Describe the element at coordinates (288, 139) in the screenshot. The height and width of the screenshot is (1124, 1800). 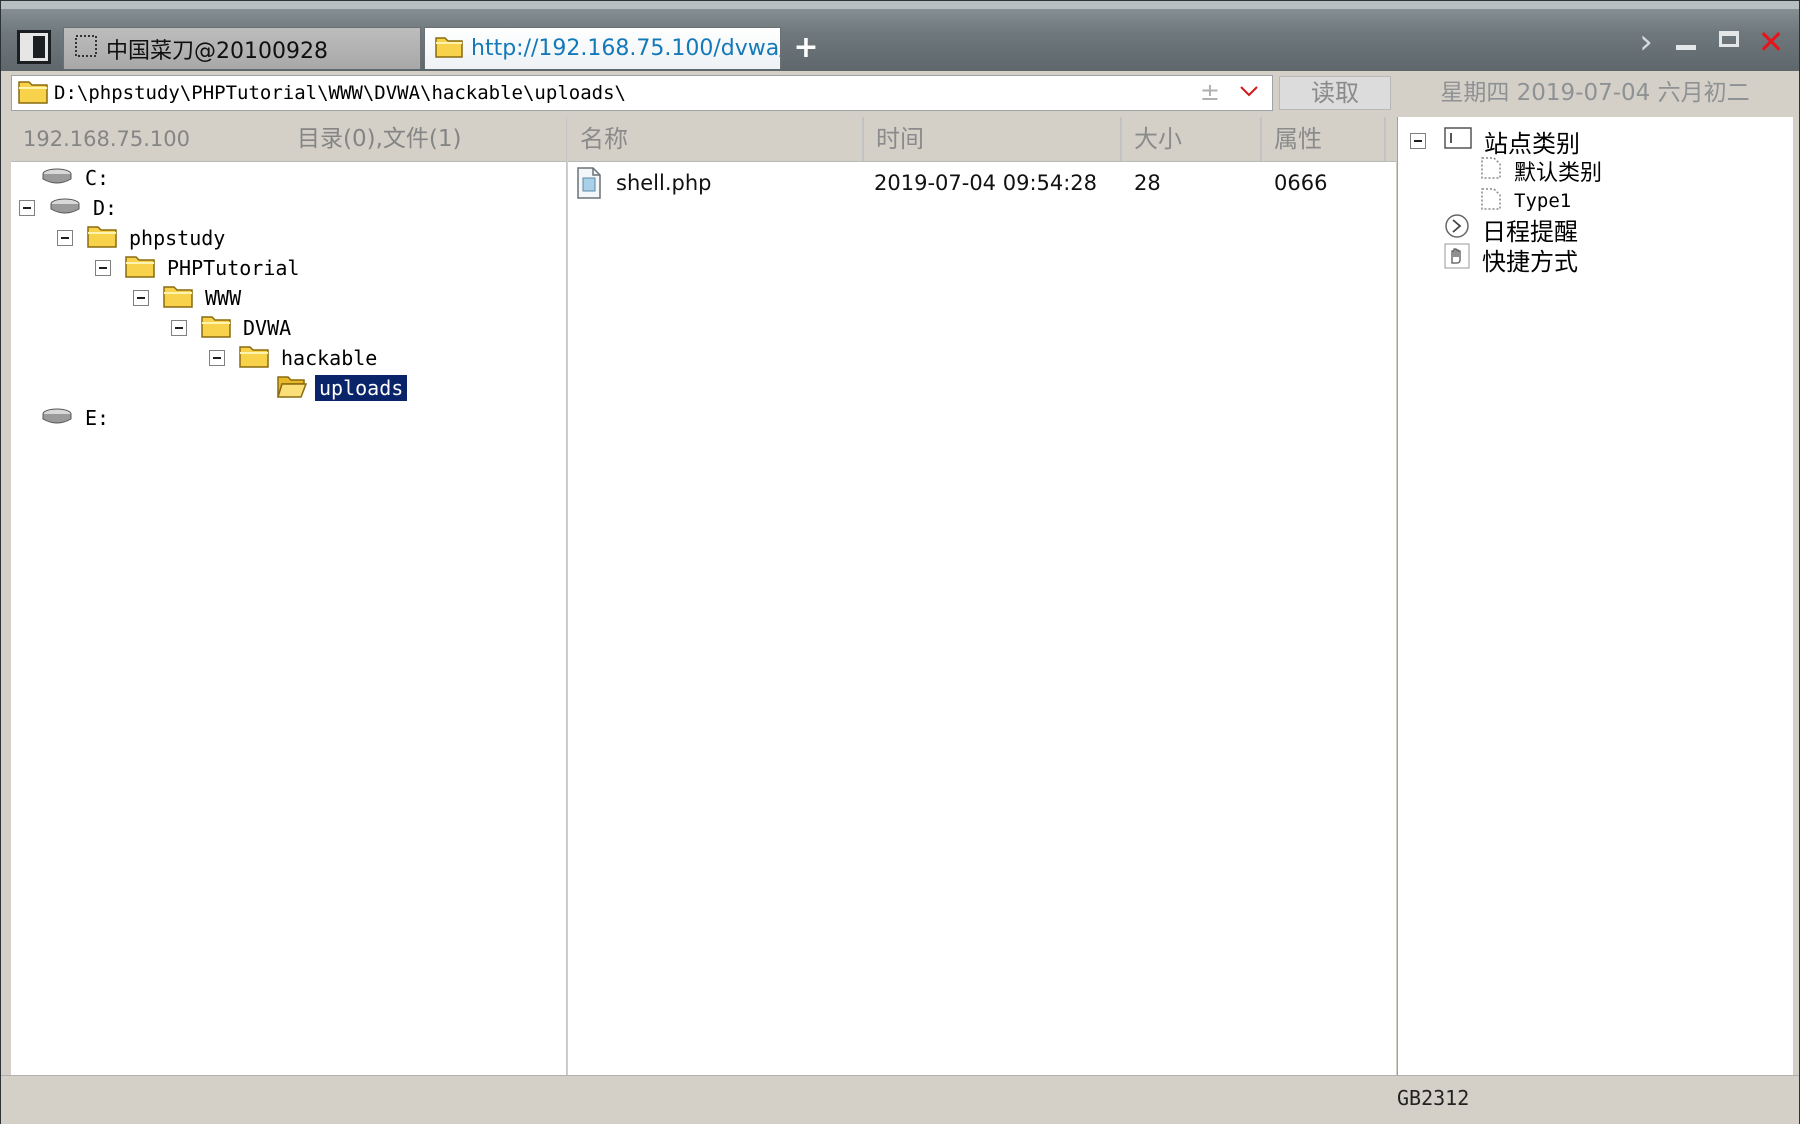
I see `directory-header: 192.168.75.100 目录(0),文件(1)` at that location.